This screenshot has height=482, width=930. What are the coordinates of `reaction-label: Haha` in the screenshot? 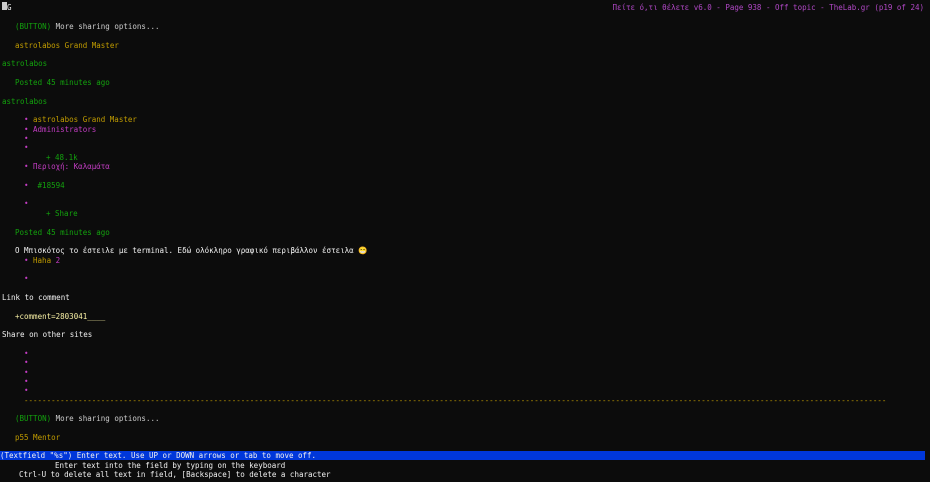 It's located at (42, 260).